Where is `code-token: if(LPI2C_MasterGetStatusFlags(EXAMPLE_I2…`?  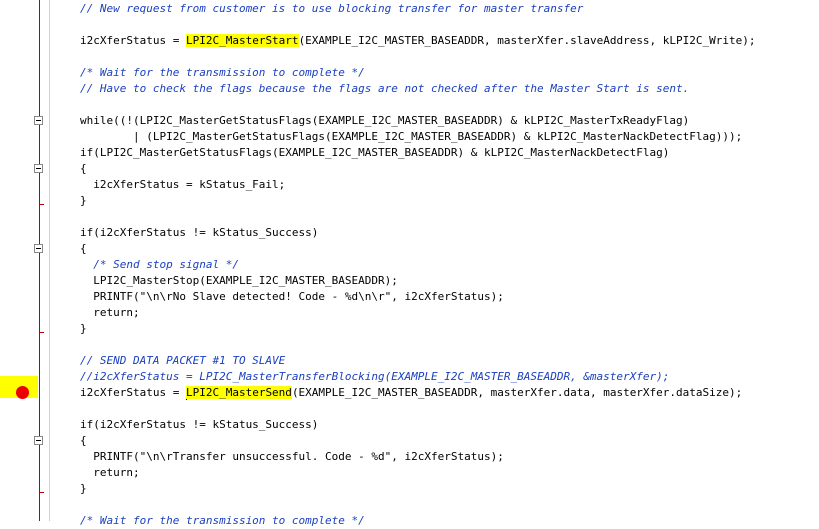 code-token: if(LPI2C_MasterGetStatusFlags(EXAMPLE_I2… is located at coordinates (375, 152).